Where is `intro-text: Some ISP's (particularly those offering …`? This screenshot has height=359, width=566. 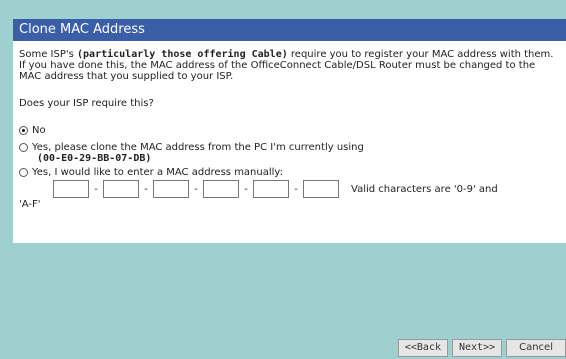
intro-text: Some ISP's (particularly those offering … is located at coordinates (289, 65).